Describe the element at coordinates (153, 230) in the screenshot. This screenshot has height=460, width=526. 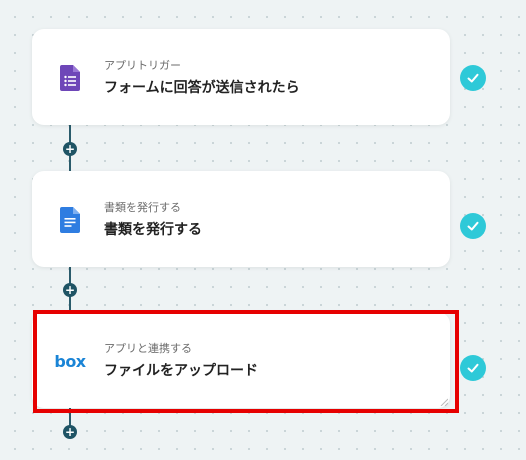
I see `step-title: 書類を発行する` at that location.